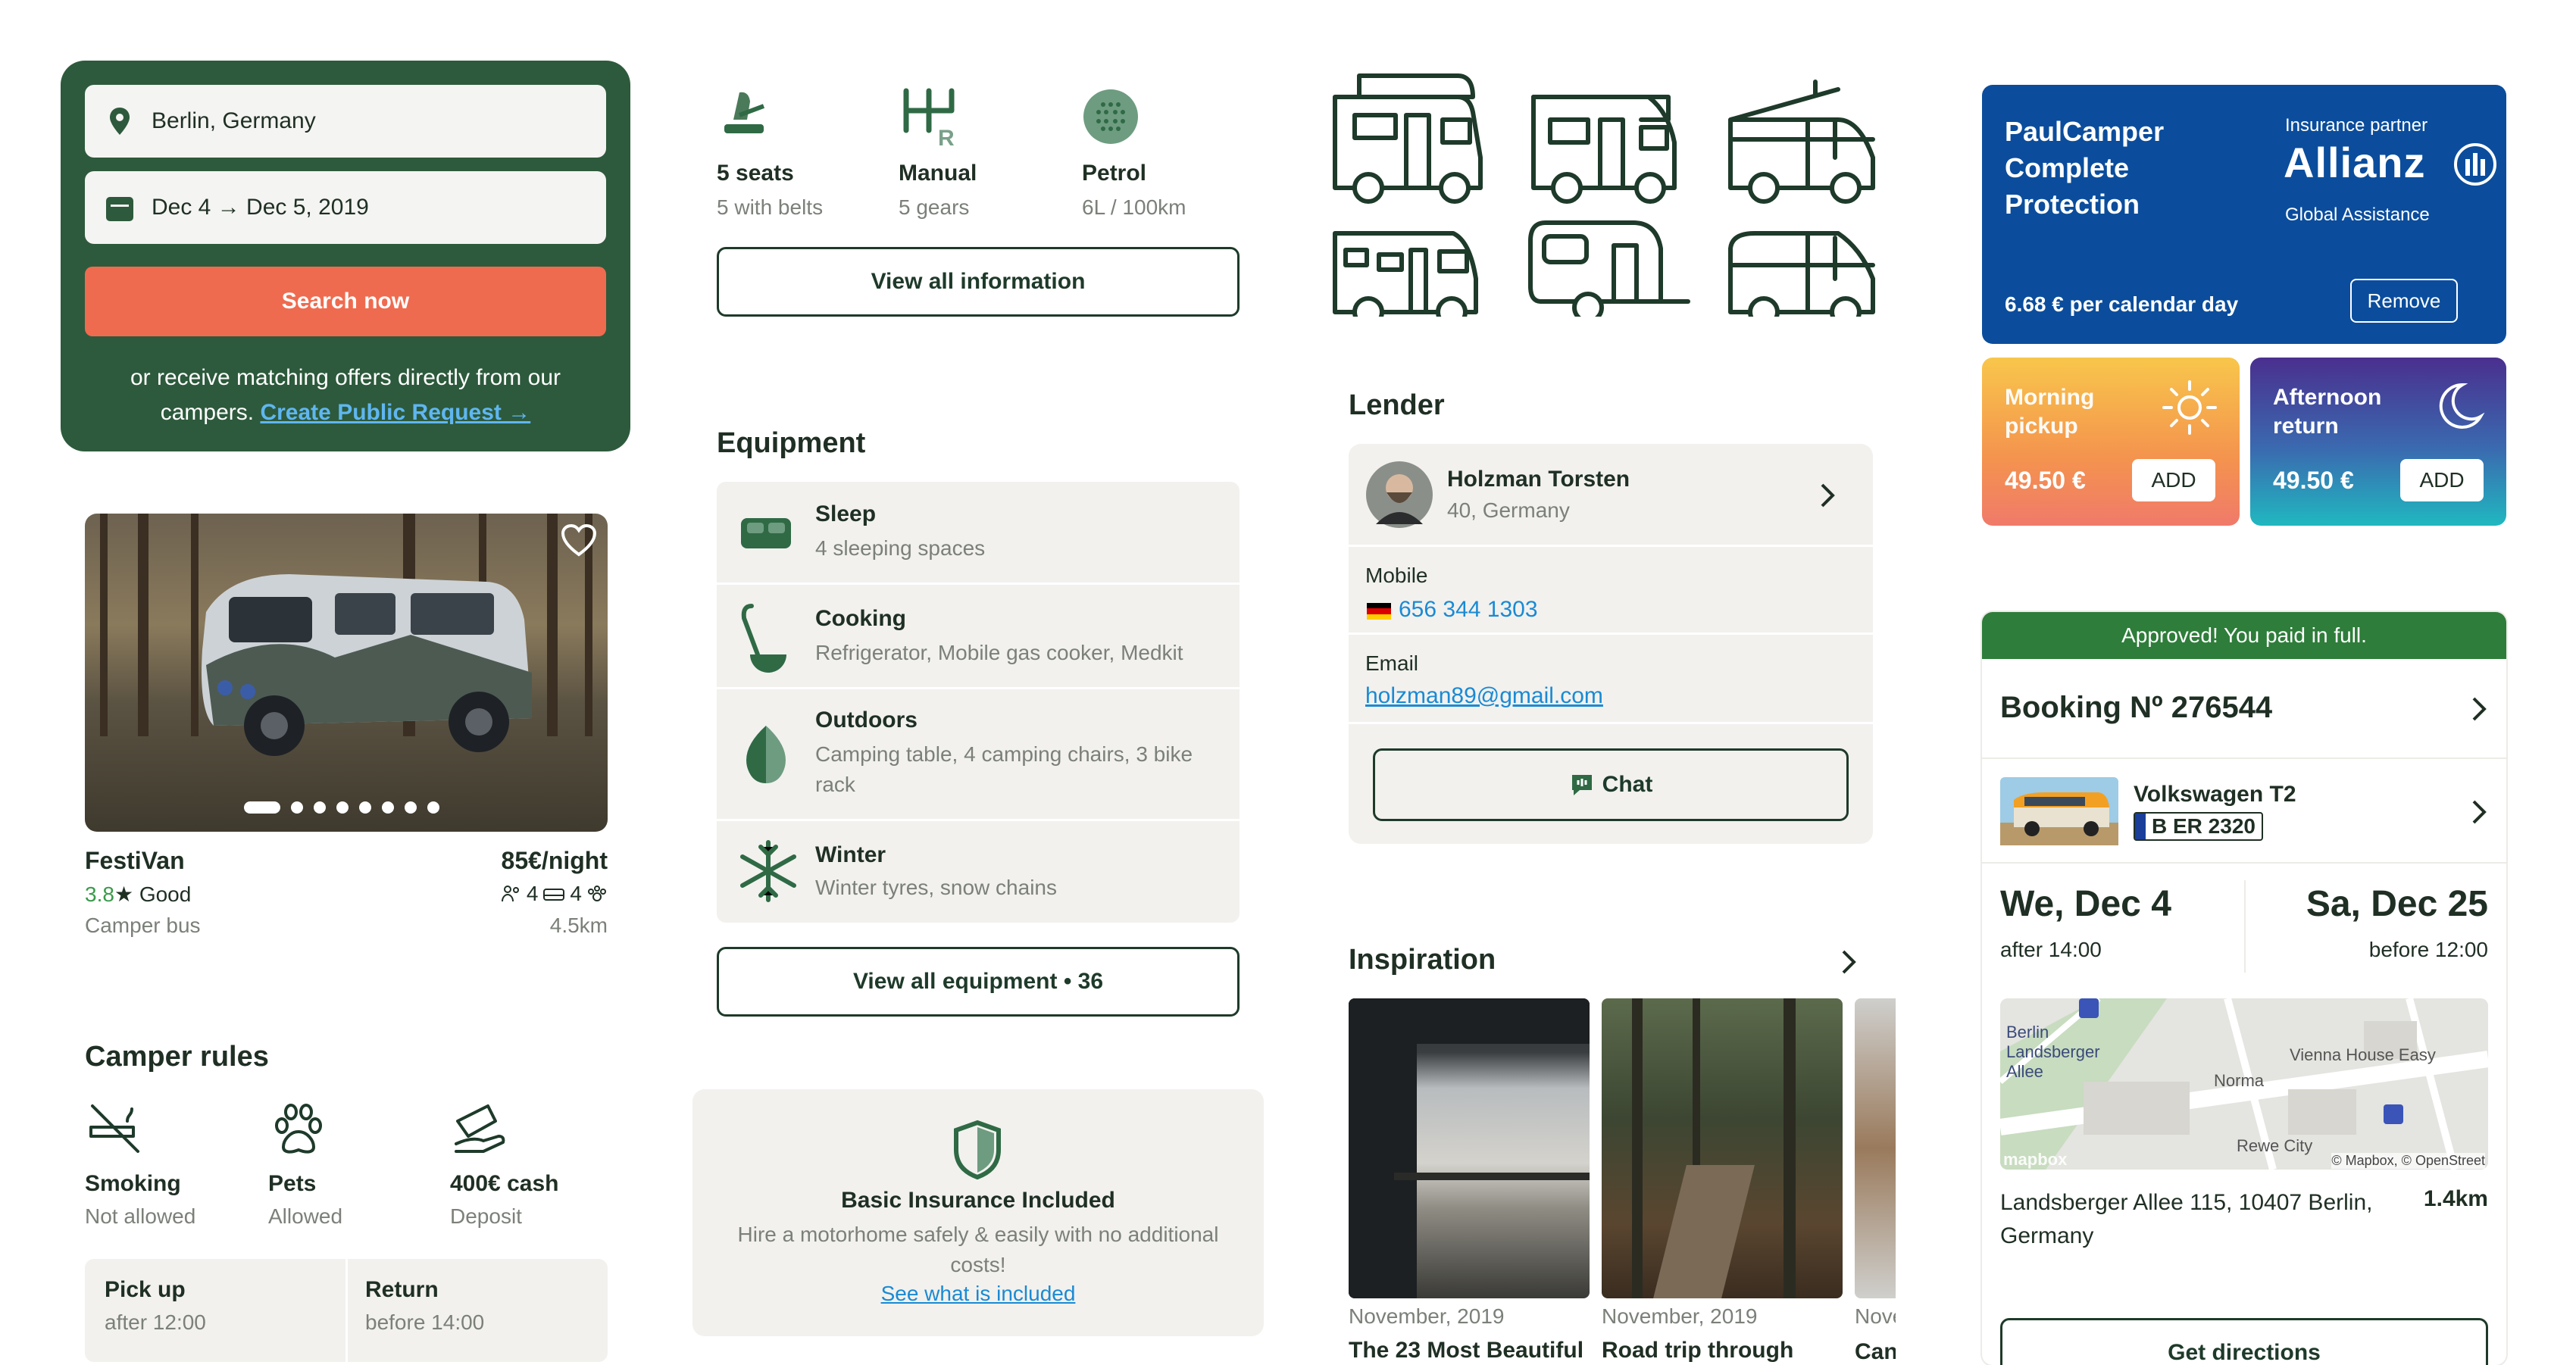  Describe the element at coordinates (1697, 1350) in the screenshot. I see `article-2-title: Road trip through` at that location.